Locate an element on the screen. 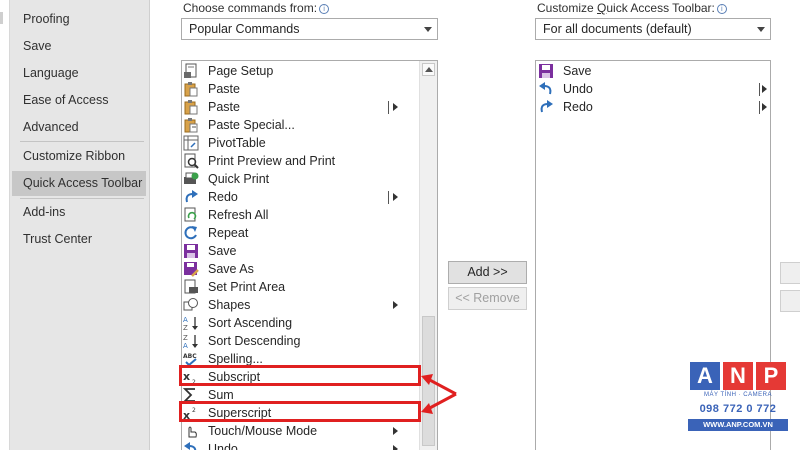 Image resolution: width=800 pixels, height=450 pixels. sidebar-item-trust-center: Trust Center is located at coordinates (79, 239).